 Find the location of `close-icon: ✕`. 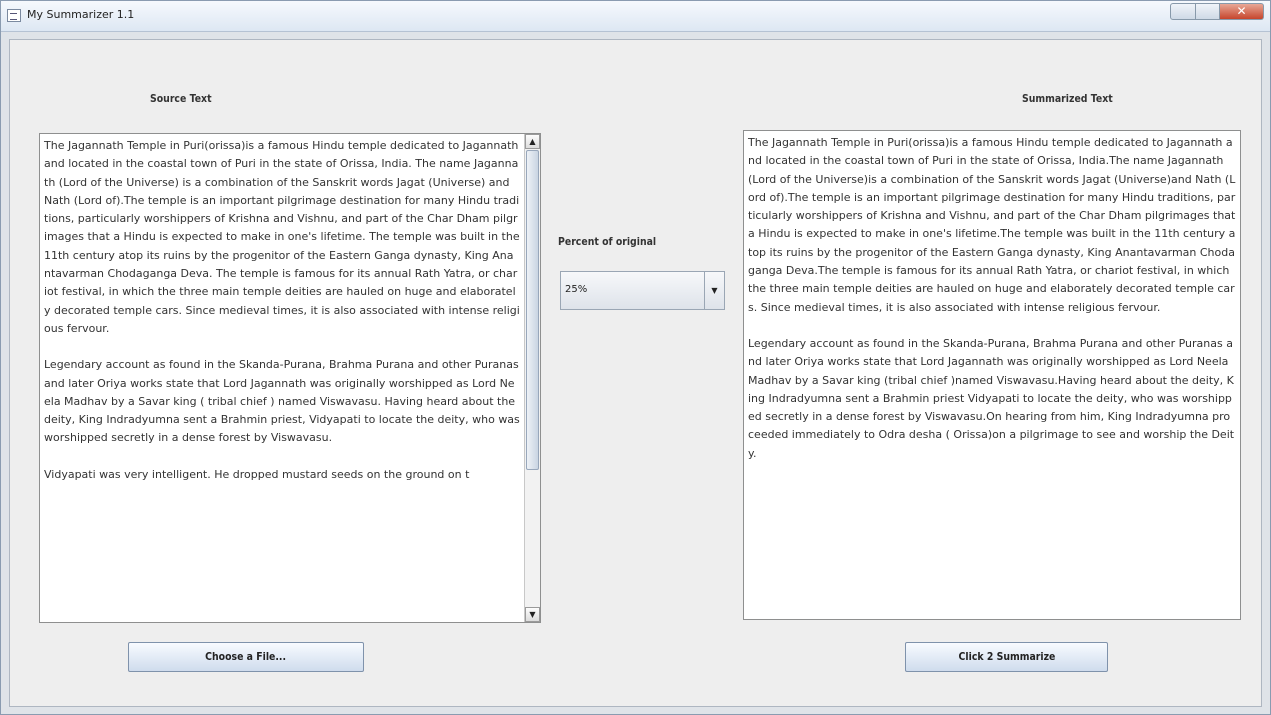

close-icon: ✕ is located at coordinates (1242, 11).